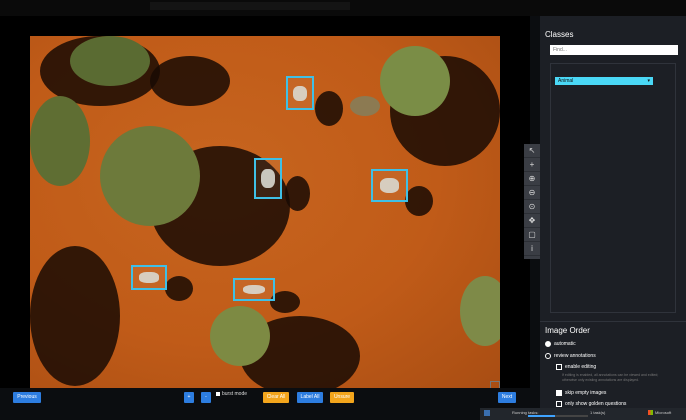 This screenshot has height=420, width=686. Describe the element at coordinates (206, 397) in the screenshot. I see `zoom-minus-button: -` at that location.